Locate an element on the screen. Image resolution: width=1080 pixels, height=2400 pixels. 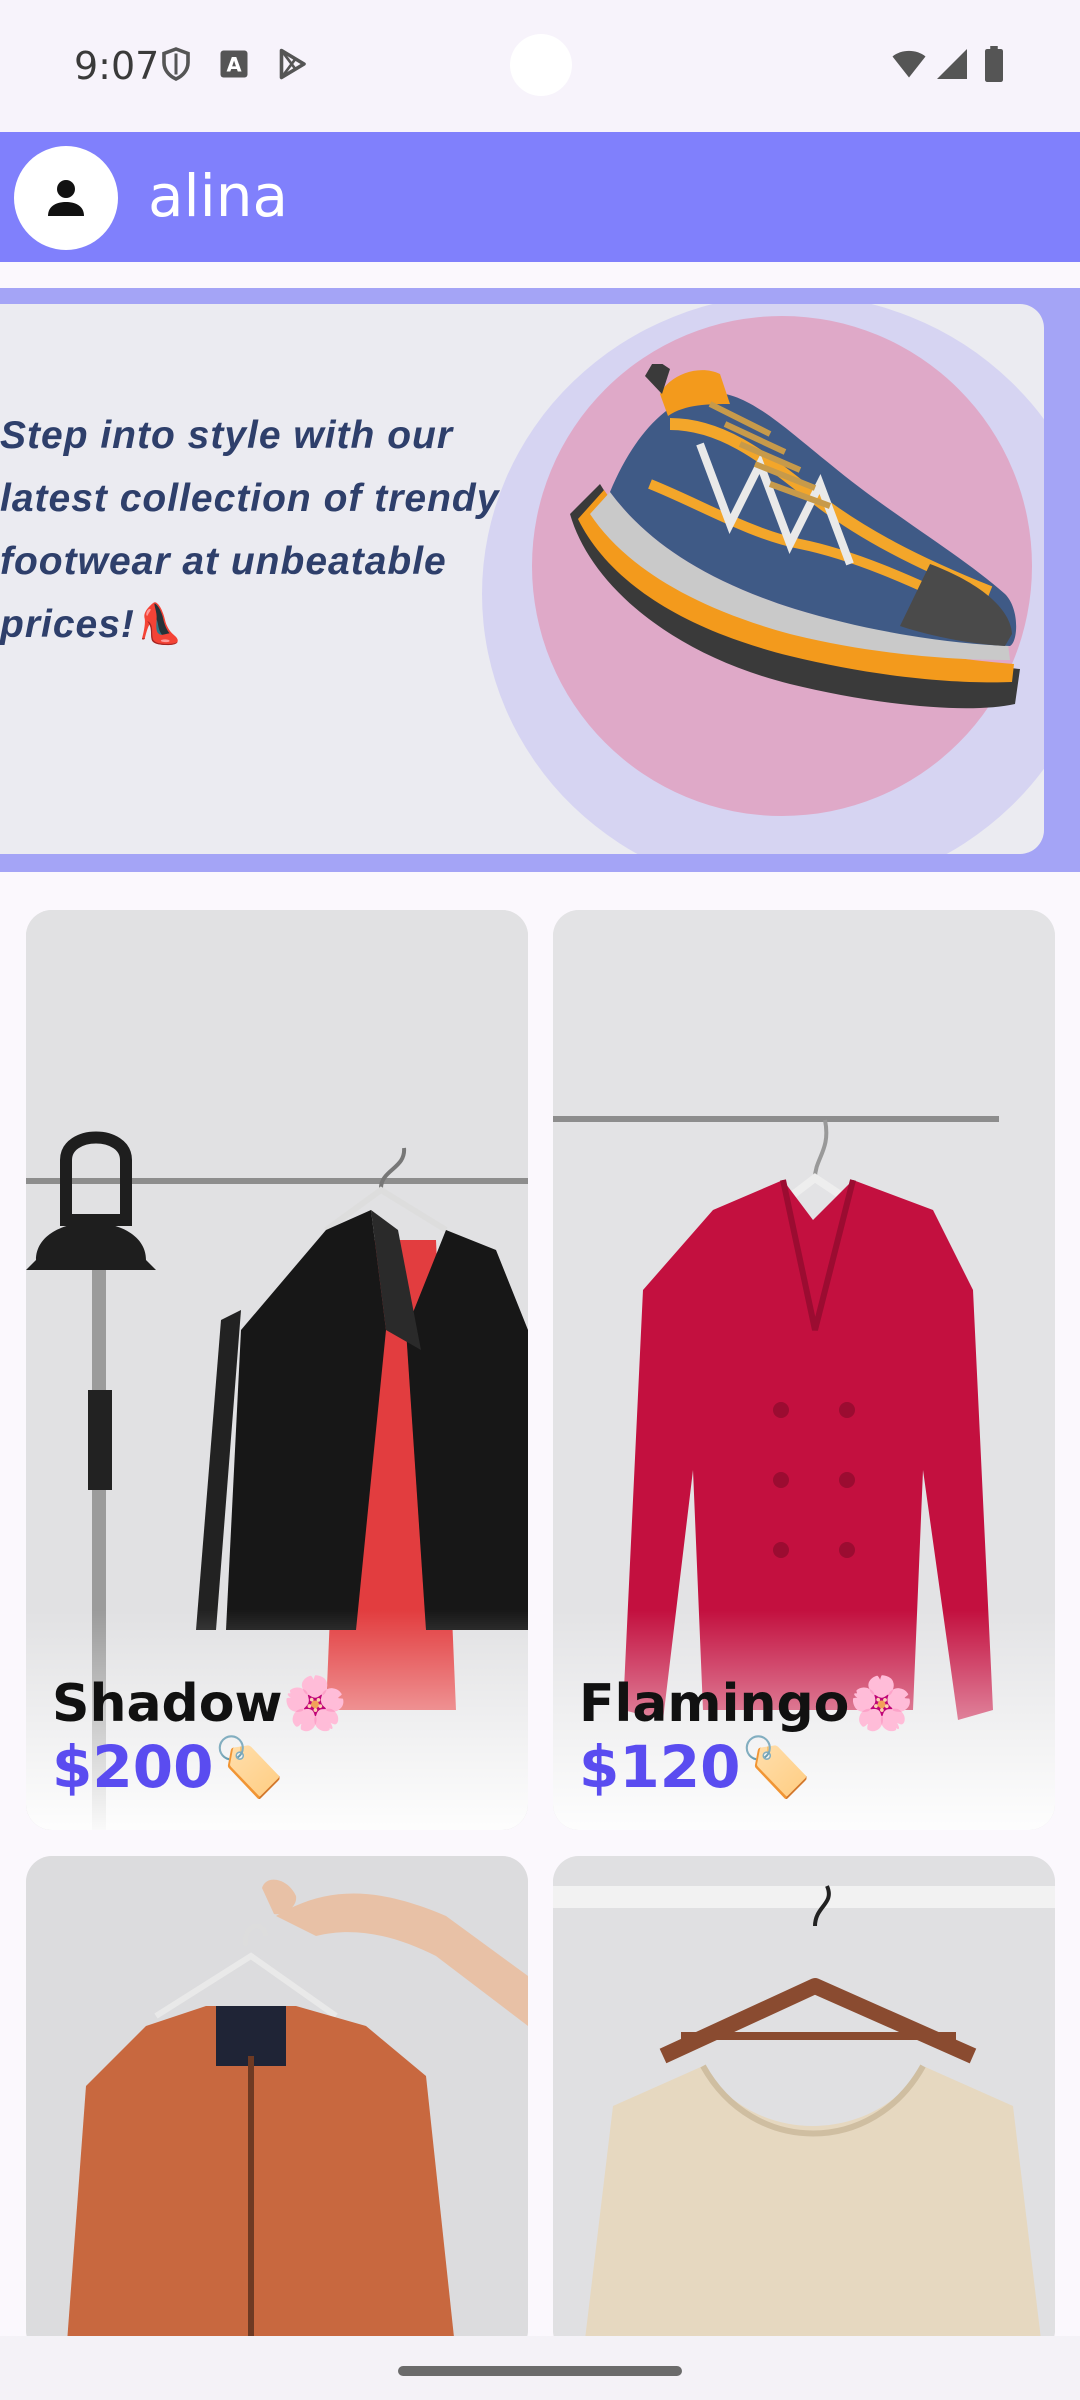
orange-bomber-jacket-image is located at coordinates (277, 2106).